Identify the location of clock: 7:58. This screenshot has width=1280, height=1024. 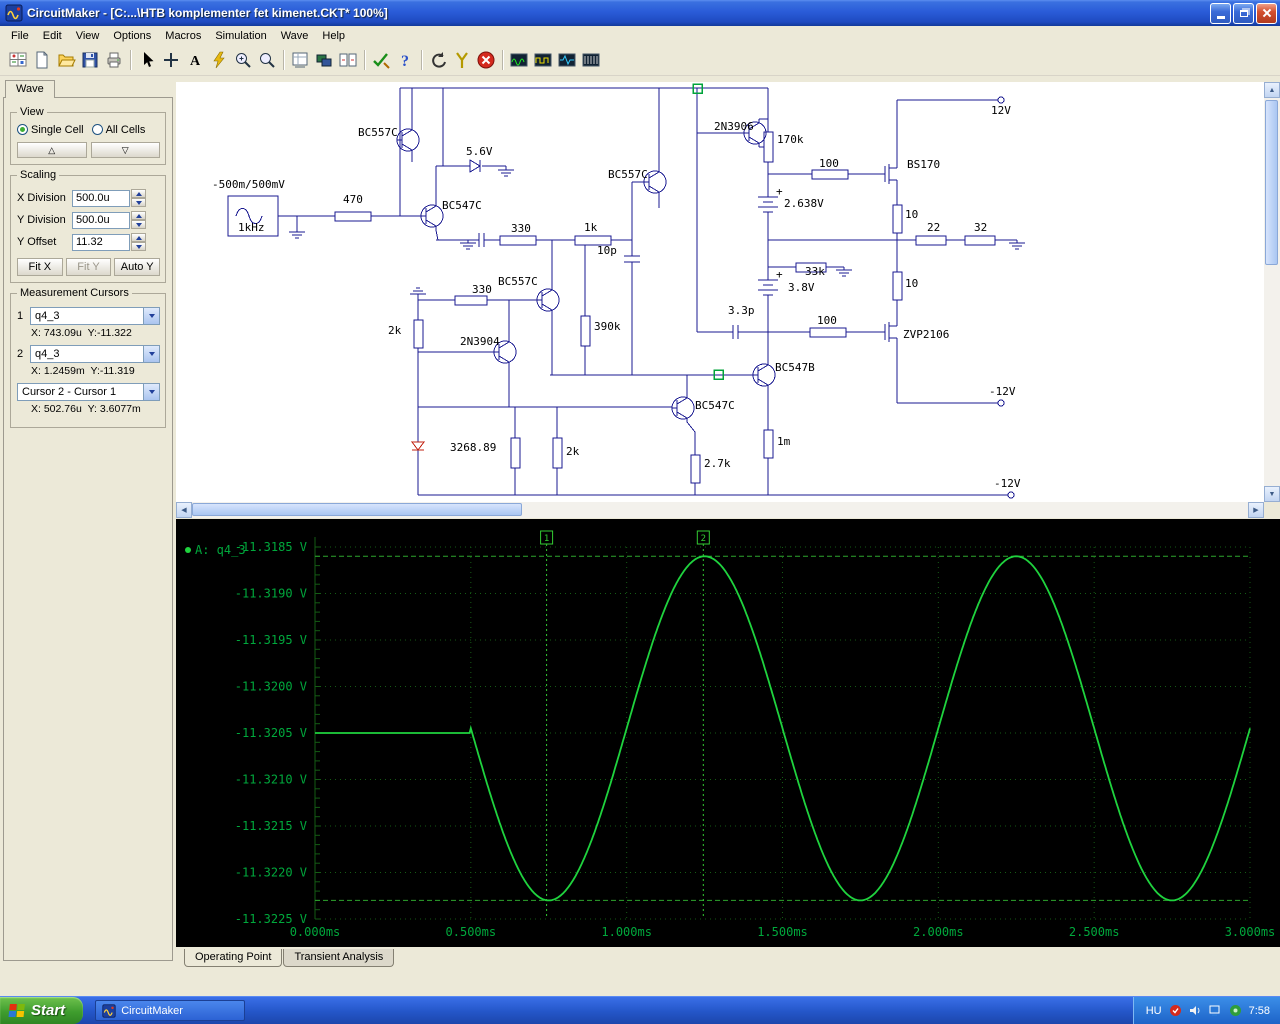
(1259, 1011).